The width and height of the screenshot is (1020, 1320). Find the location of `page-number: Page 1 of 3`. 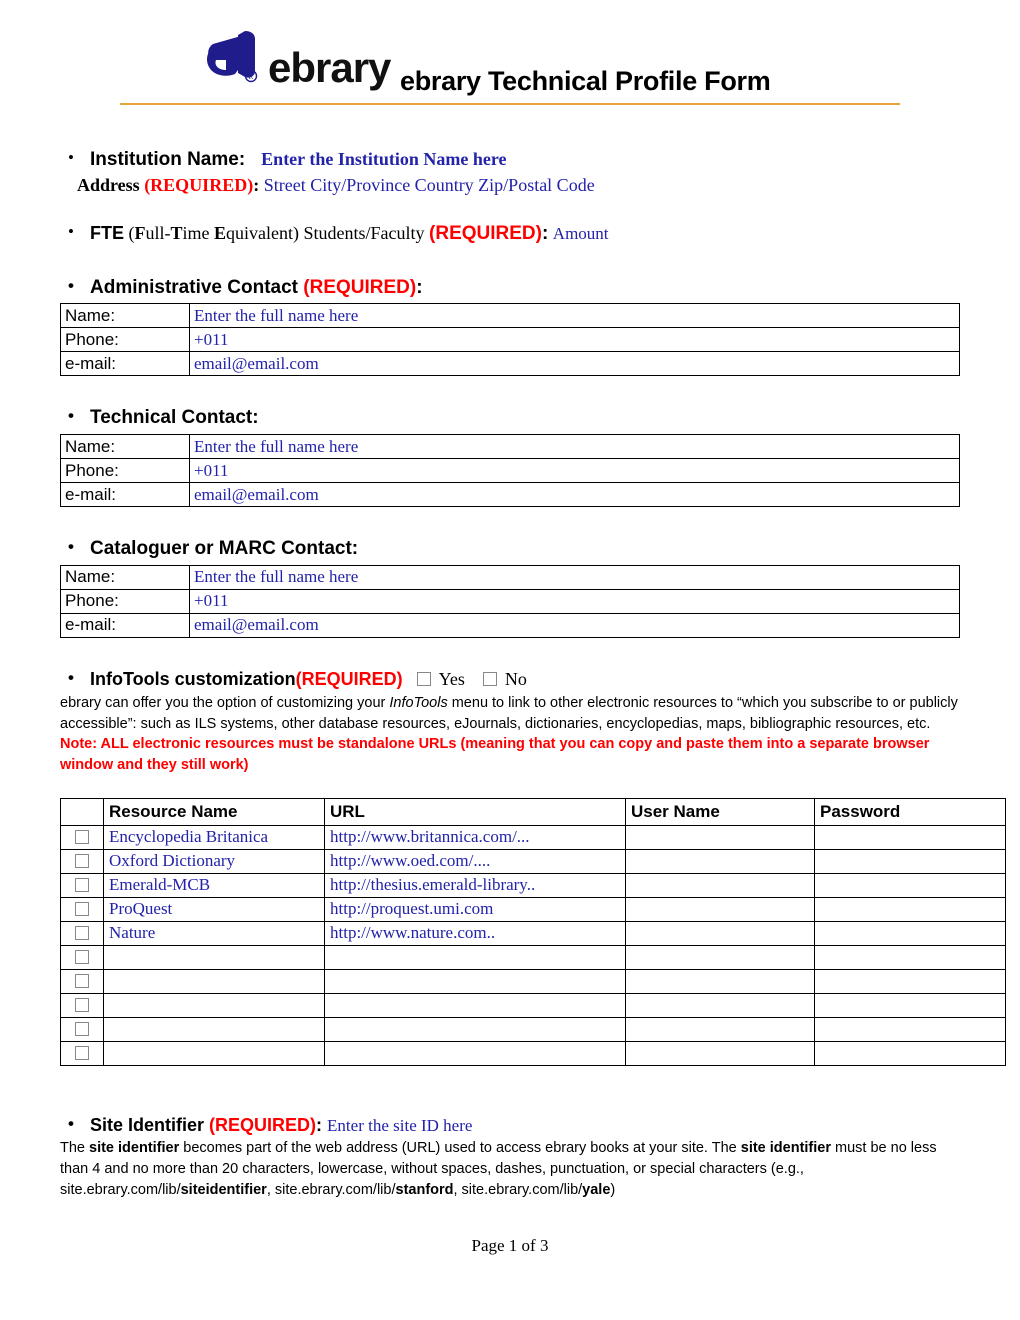

page-number: Page 1 of 3 is located at coordinates (510, 1245).